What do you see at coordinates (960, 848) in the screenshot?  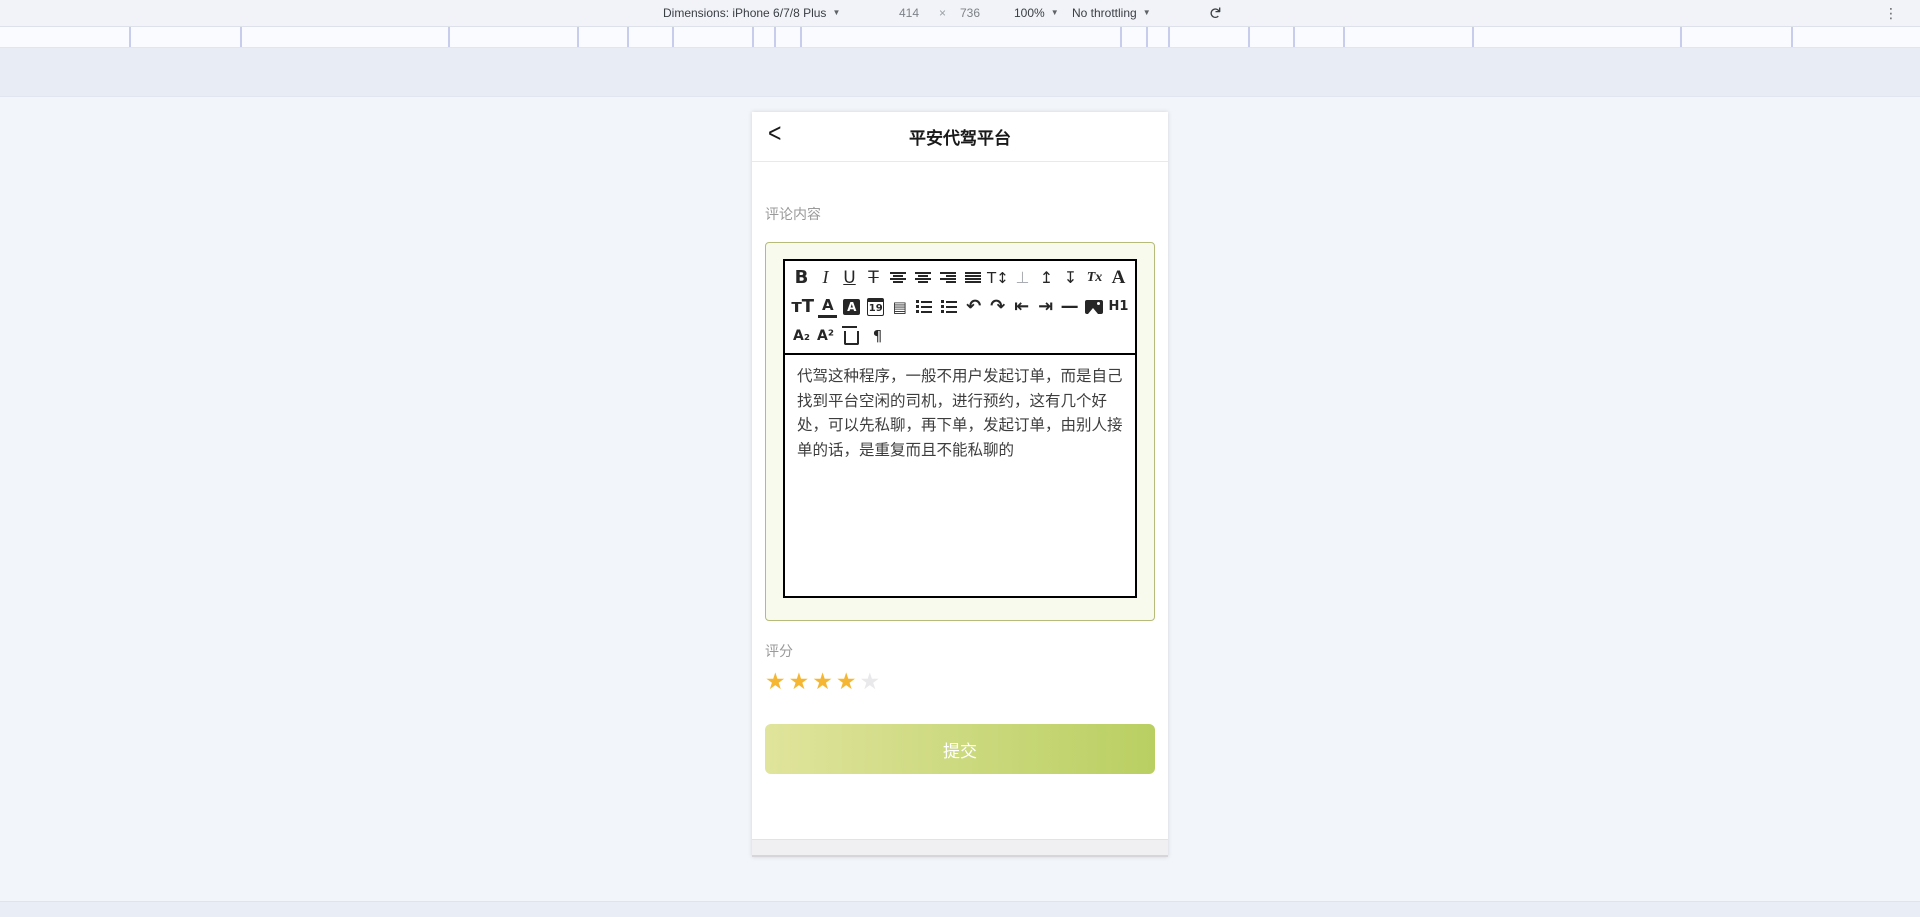 I see `app-footer` at bounding box center [960, 848].